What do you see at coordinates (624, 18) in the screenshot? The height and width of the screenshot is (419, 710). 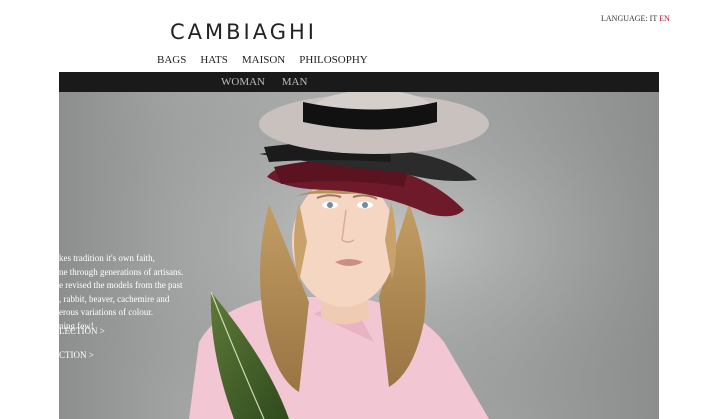 I see `language-label: LANGUAGE:` at bounding box center [624, 18].